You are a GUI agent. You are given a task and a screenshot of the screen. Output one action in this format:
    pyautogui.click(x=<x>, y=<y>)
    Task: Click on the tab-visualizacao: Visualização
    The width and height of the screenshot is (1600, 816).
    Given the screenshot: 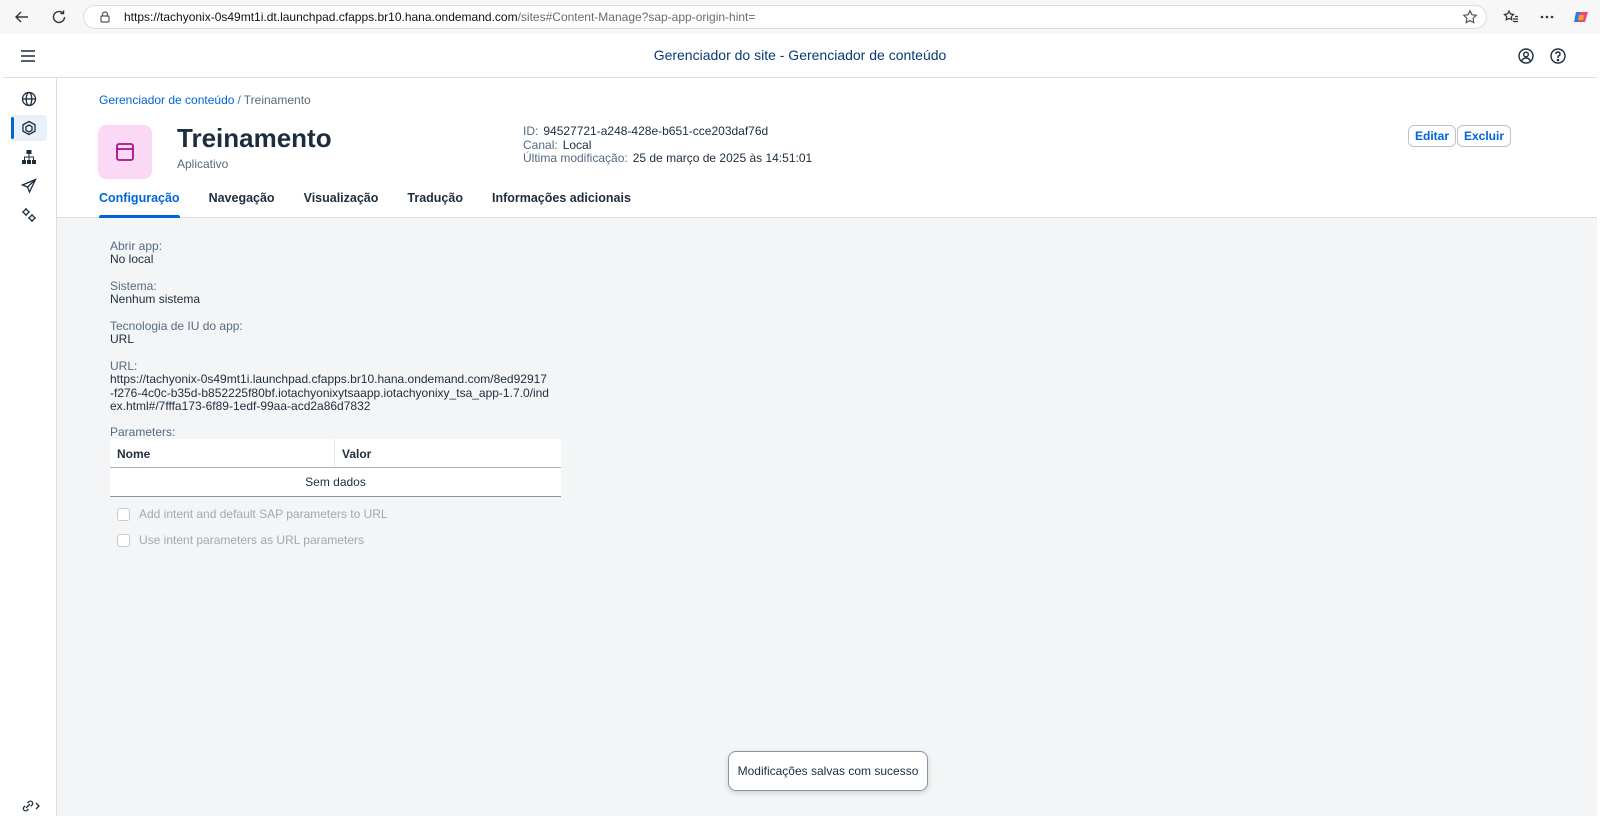 What is the action you would take?
    pyautogui.click(x=341, y=203)
    